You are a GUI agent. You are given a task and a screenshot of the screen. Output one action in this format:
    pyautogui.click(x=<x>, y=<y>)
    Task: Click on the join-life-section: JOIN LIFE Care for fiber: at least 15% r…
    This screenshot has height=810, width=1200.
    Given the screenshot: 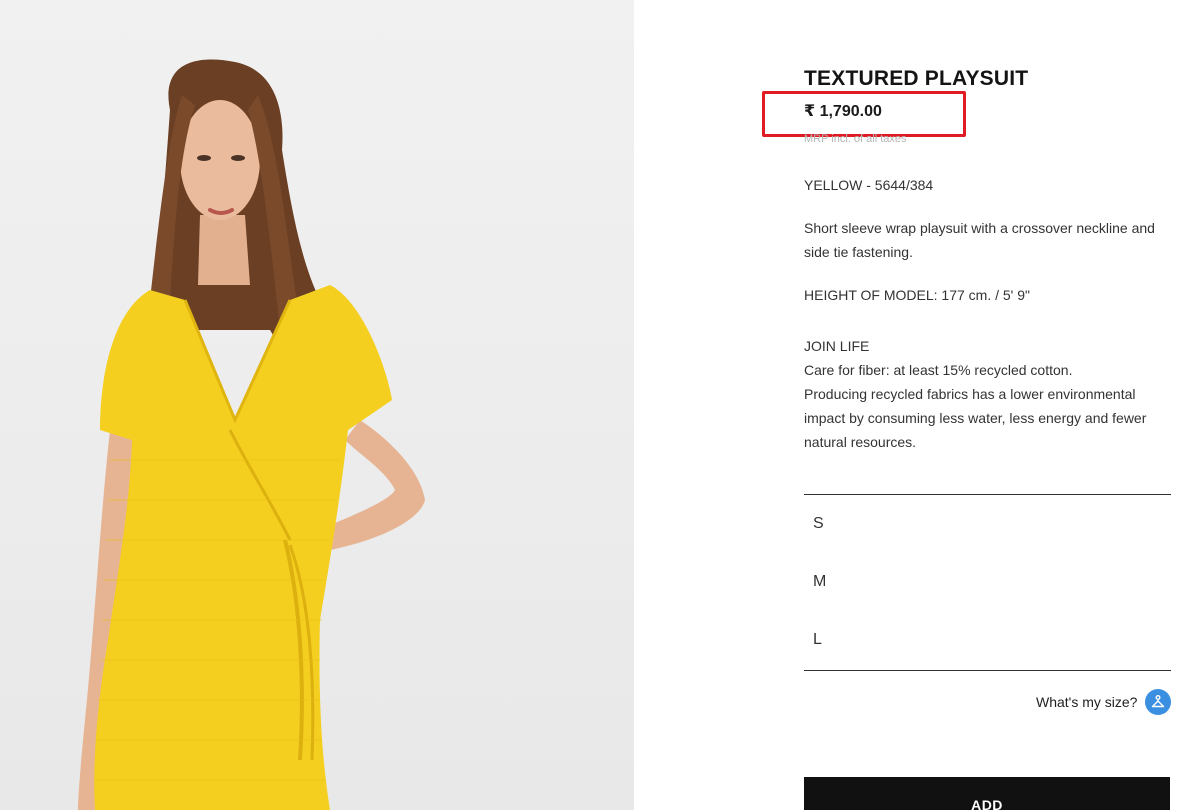 What is the action you would take?
    pyautogui.click(x=989, y=394)
    